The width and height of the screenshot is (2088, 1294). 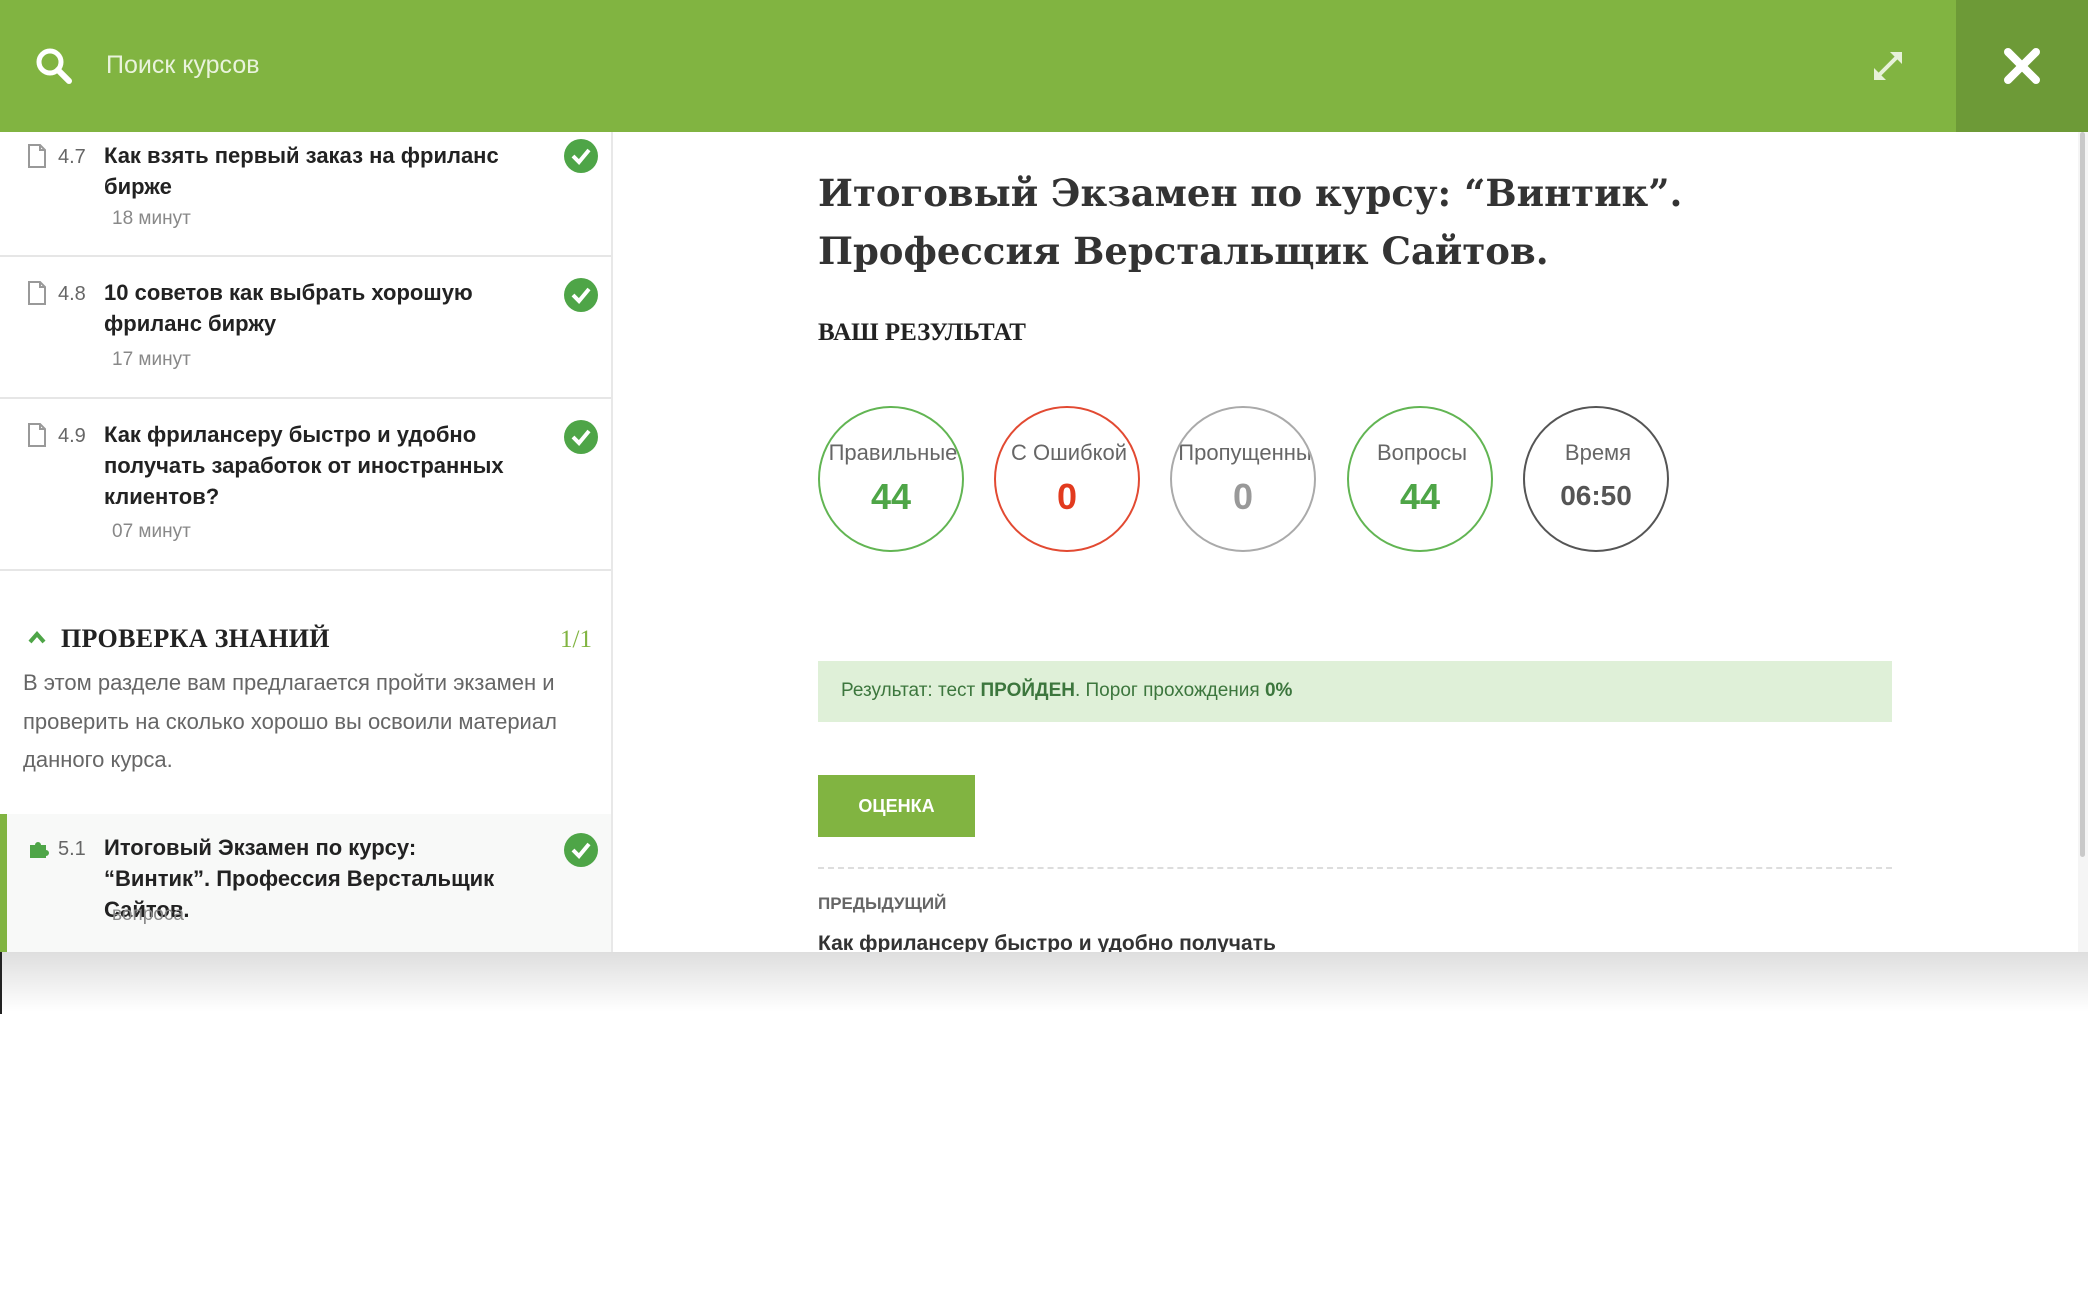 I want to click on search-input, so click(x=456, y=65).